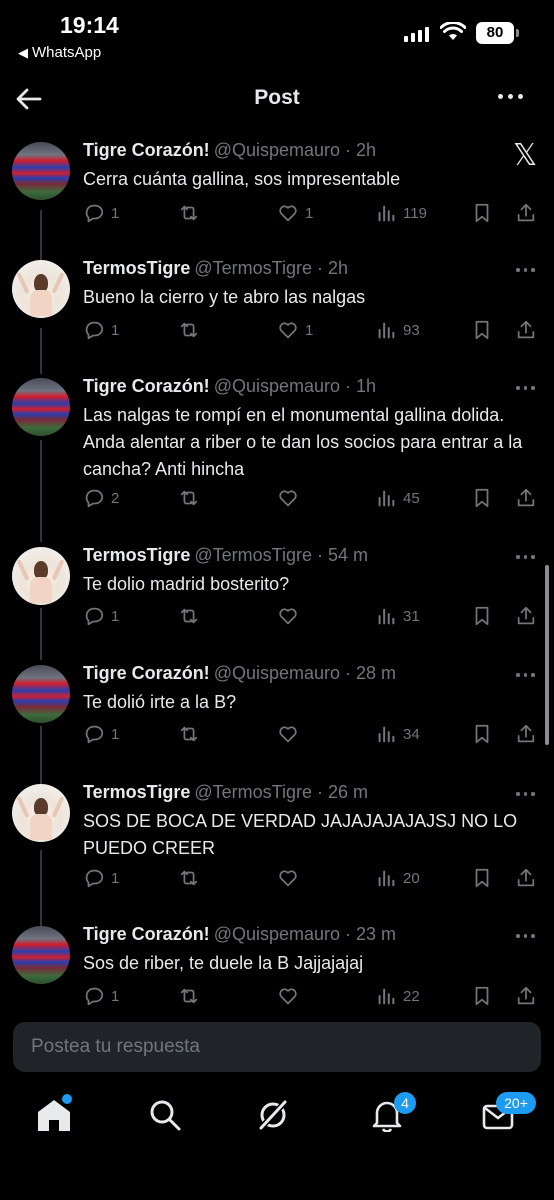 This screenshot has height=1200, width=554. Describe the element at coordinates (313, 734) in the screenshot. I see `tweet-actions: 1 34` at that location.